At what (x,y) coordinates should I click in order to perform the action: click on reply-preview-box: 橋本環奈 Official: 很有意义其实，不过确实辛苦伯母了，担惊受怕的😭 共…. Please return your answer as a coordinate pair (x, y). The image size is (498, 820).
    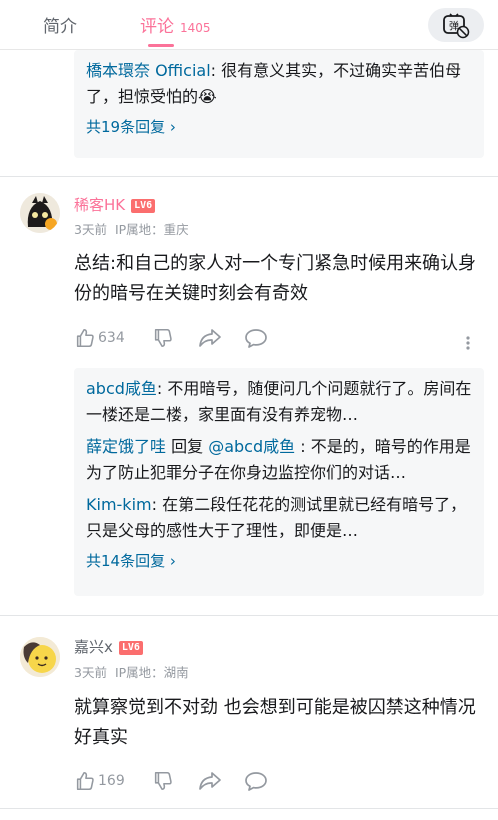
    Looking at the image, I should click on (279, 104).